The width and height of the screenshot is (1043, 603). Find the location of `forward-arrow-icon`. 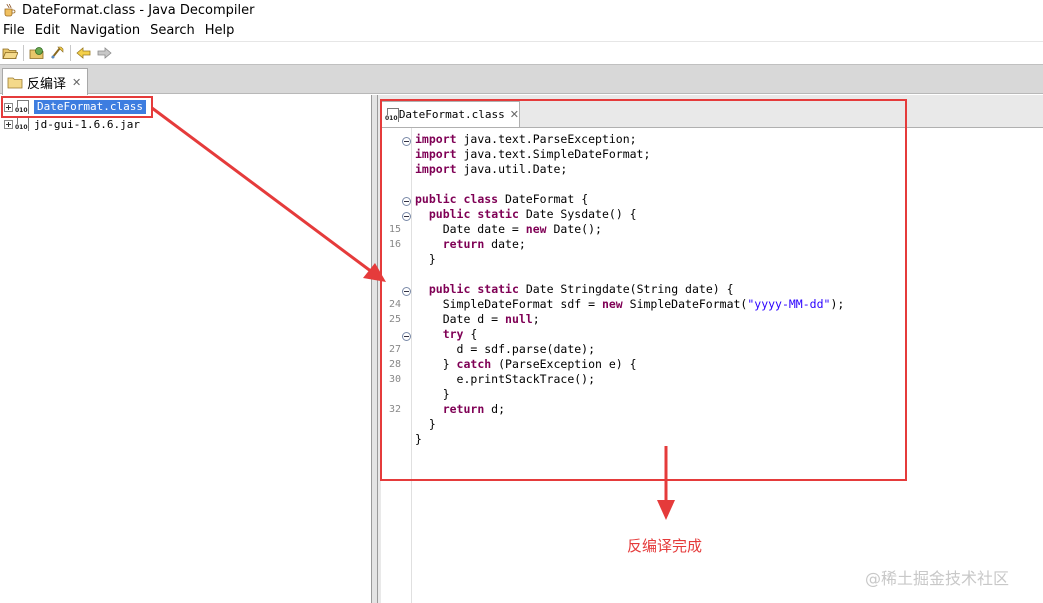

forward-arrow-icon is located at coordinates (104, 52).